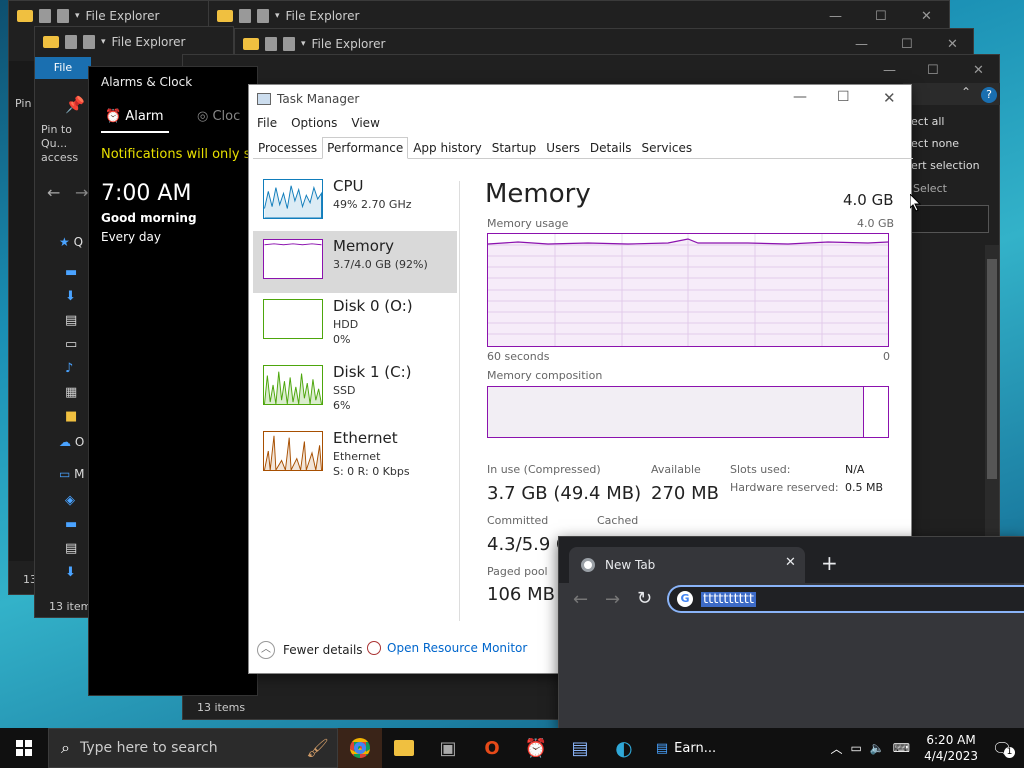 The width and height of the screenshot is (1024, 768). I want to click on tab-users: Users, so click(563, 147).